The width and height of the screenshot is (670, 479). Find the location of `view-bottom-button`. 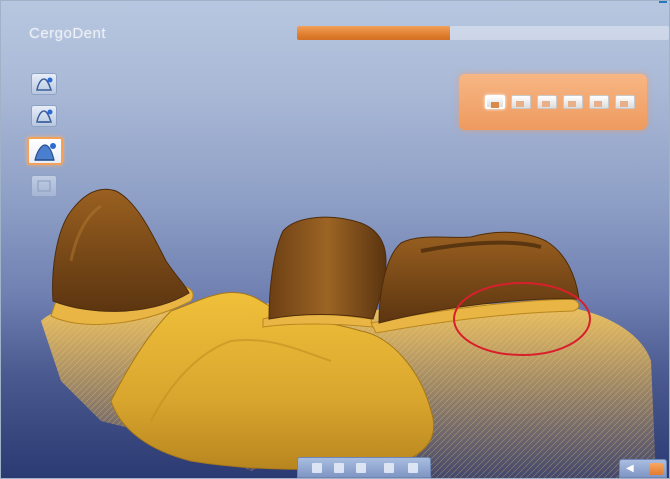

view-bottom-button is located at coordinates (573, 102).